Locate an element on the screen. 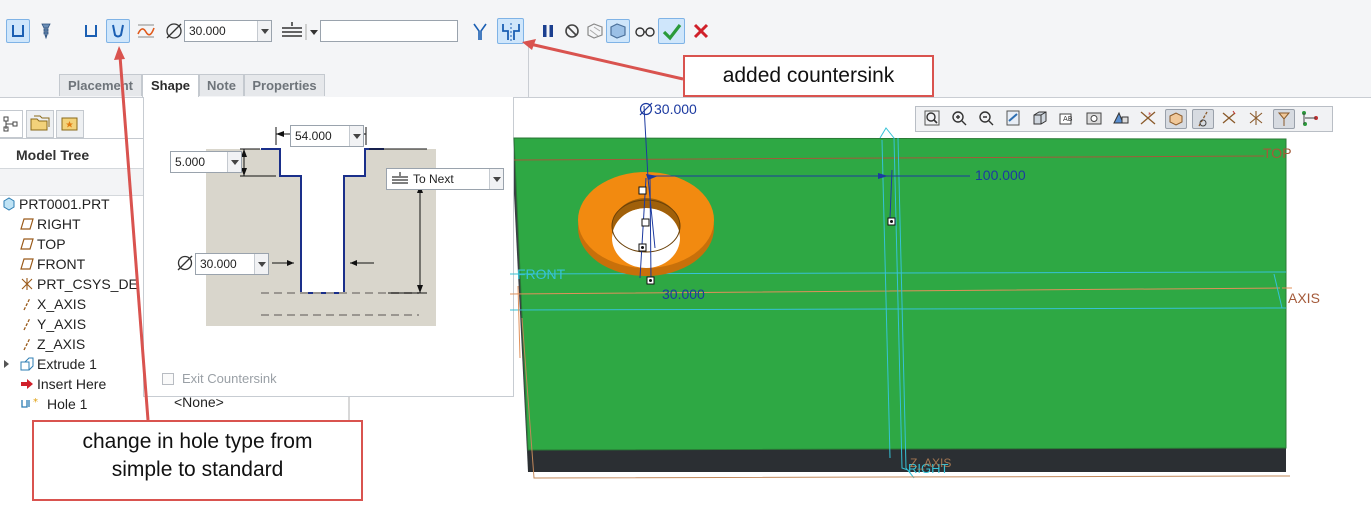 This screenshot has height=513, width=1371. tree-item-insert-here: Insert Here is located at coordinates (63, 384).